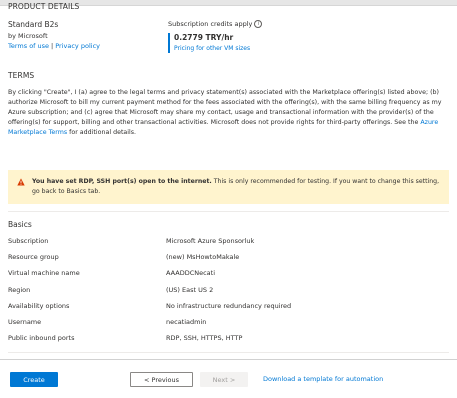 This screenshot has height=398, width=457. What do you see at coordinates (268, 43) in the screenshot?
I see `price-box: 0.2779 TRY/hr Pricing for other VM sizes` at bounding box center [268, 43].